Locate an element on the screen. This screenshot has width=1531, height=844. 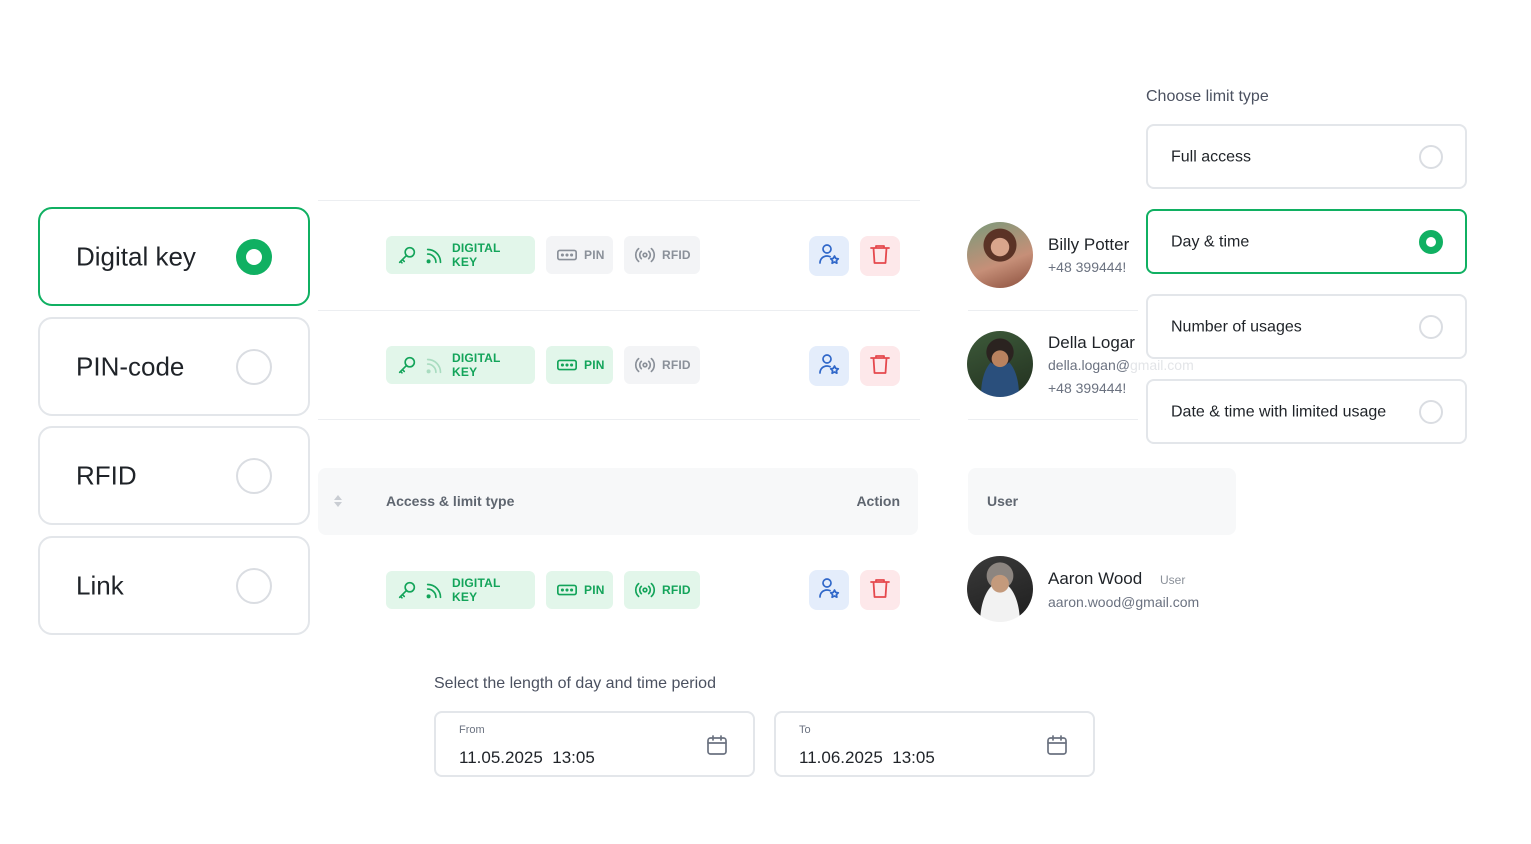
access-type-link: Link is located at coordinates (174, 585).